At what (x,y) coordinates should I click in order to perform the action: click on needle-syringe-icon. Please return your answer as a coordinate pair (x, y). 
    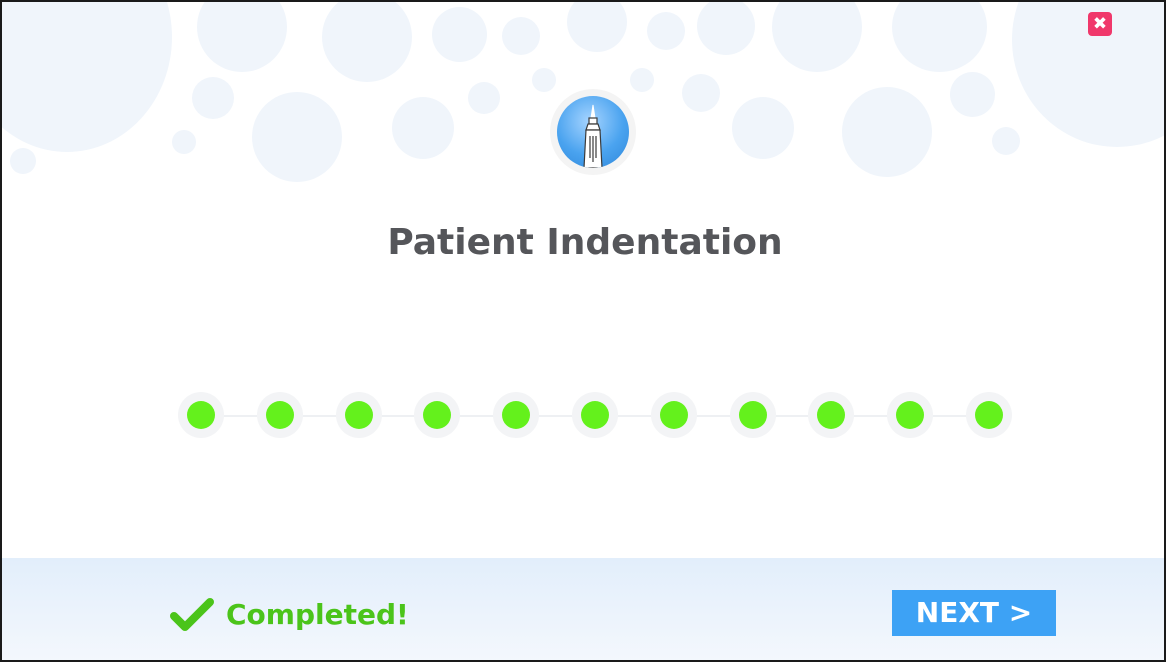
    Looking at the image, I should click on (593, 132).